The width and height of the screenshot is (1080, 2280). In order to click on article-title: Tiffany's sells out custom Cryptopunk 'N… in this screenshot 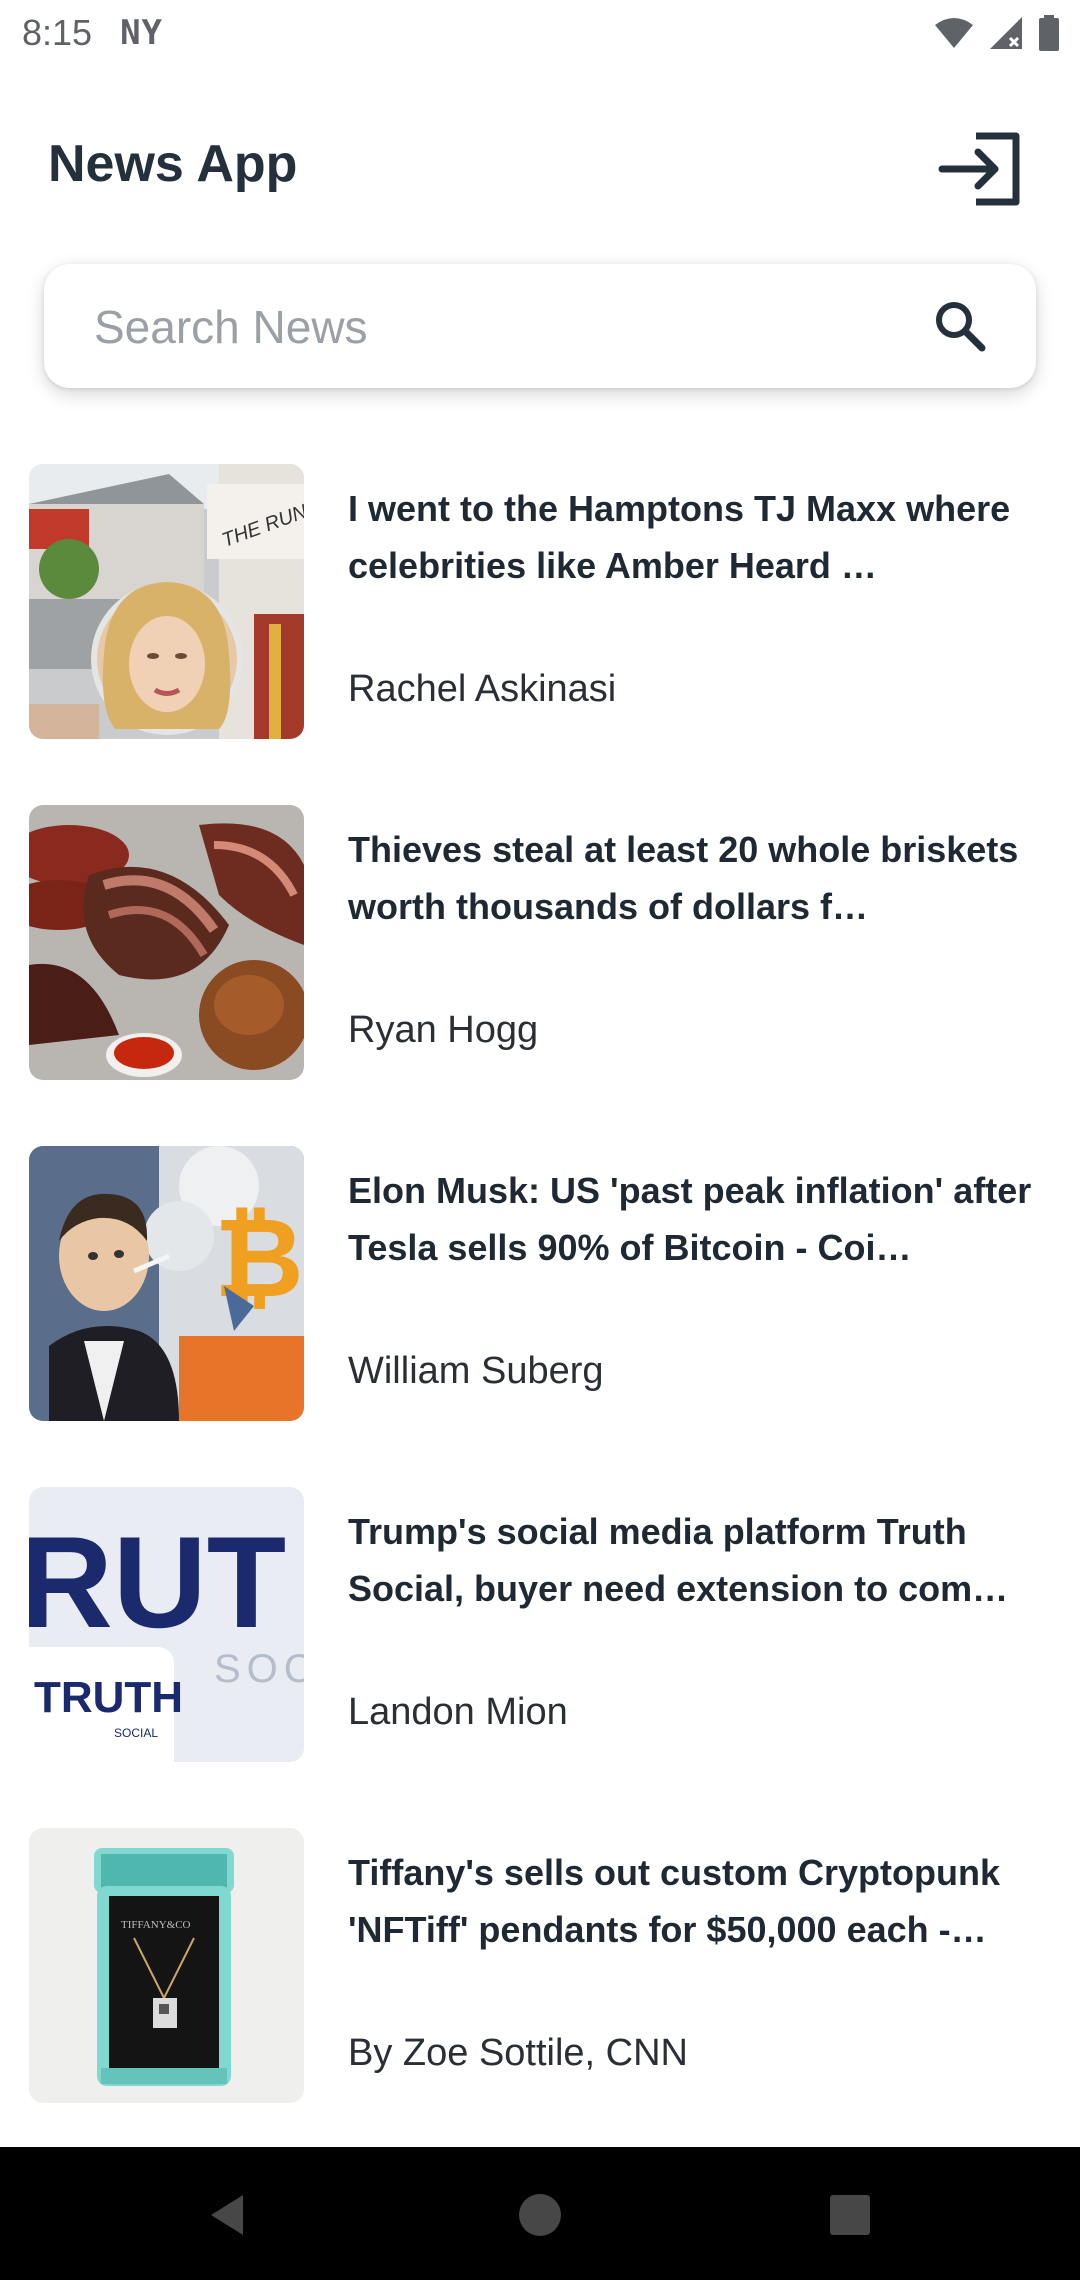, I will do `click(674, 1901)`.